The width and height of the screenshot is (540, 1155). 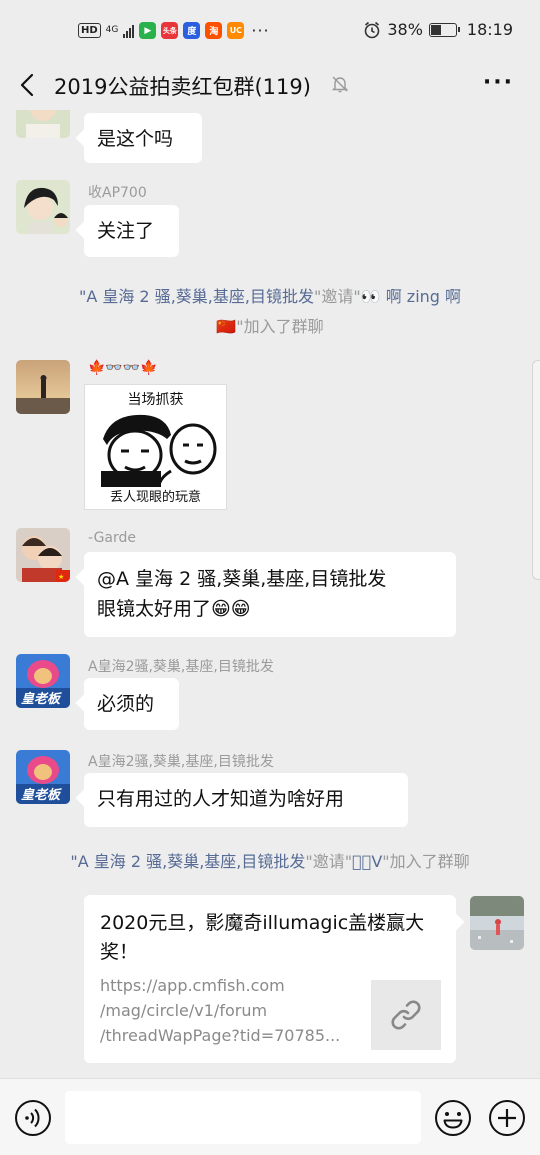 What do you see at coordinates (507, 1118) in the screenshot?
I see `add-more-icon` at bounding box center [507, 1118].